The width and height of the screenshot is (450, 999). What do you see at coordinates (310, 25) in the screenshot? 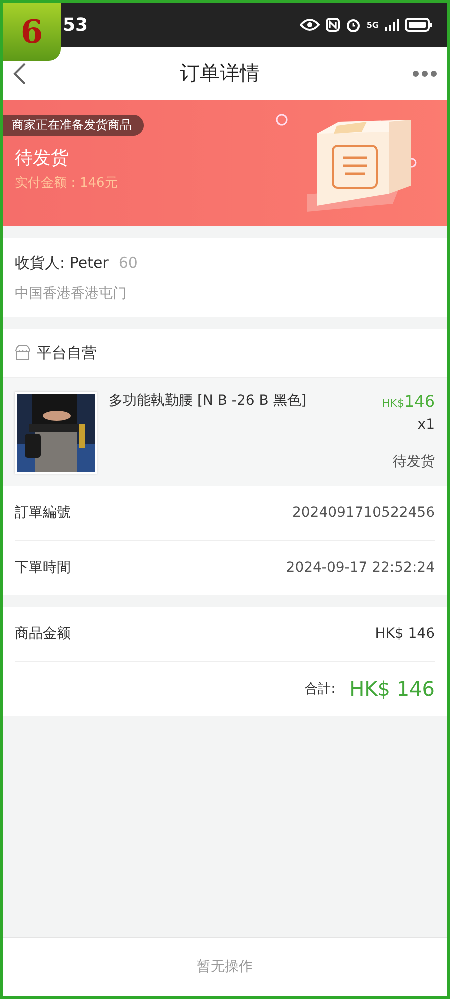
I see `eye-icon` at bounding box center [310, 25].